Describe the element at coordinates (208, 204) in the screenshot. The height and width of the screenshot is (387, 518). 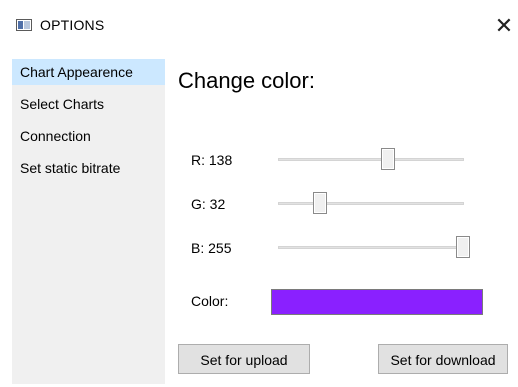
I see `green-value-label: G: 32` at that location.